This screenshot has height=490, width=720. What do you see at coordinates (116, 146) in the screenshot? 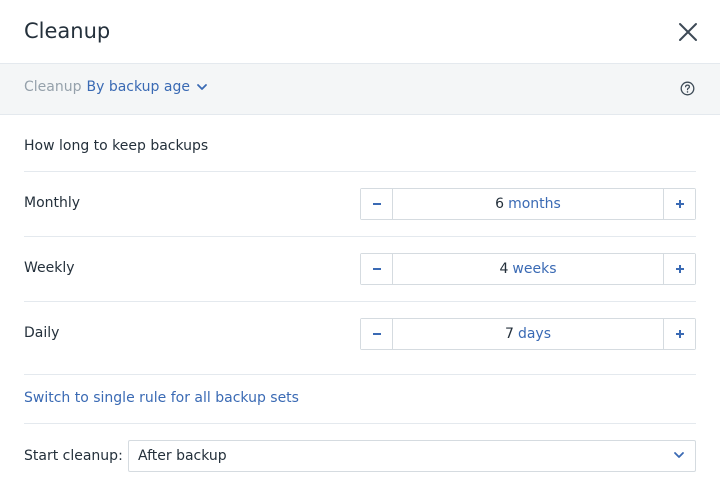
I see `section-heading: How long to keep backups` at bounding box center [116, 146].